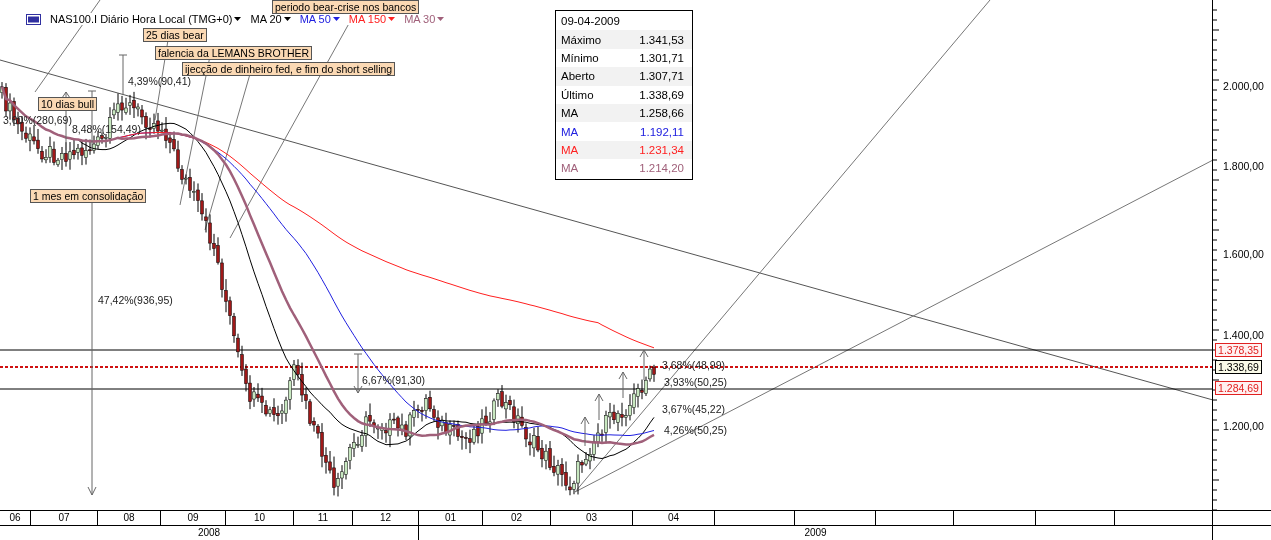  What do you see at coordinates (578, 76) in the screenshot?
I see `info-label: Aberto` at bounding box center [578, 76].